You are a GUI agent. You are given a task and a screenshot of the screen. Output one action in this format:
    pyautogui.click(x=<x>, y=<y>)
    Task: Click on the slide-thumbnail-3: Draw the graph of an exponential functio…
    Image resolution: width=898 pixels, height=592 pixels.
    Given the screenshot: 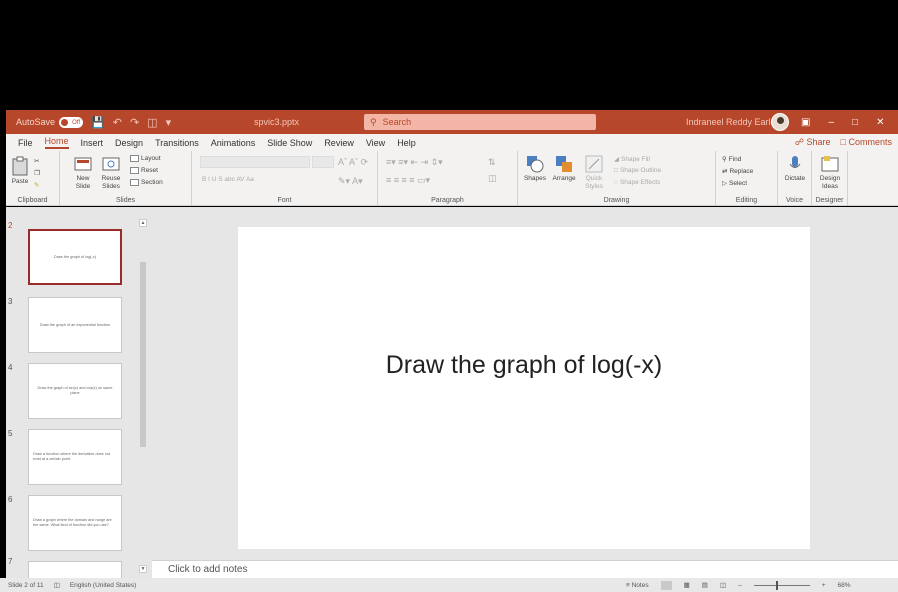 What is the action you would take?
    pyautogui.click(x=75, y=325)
    